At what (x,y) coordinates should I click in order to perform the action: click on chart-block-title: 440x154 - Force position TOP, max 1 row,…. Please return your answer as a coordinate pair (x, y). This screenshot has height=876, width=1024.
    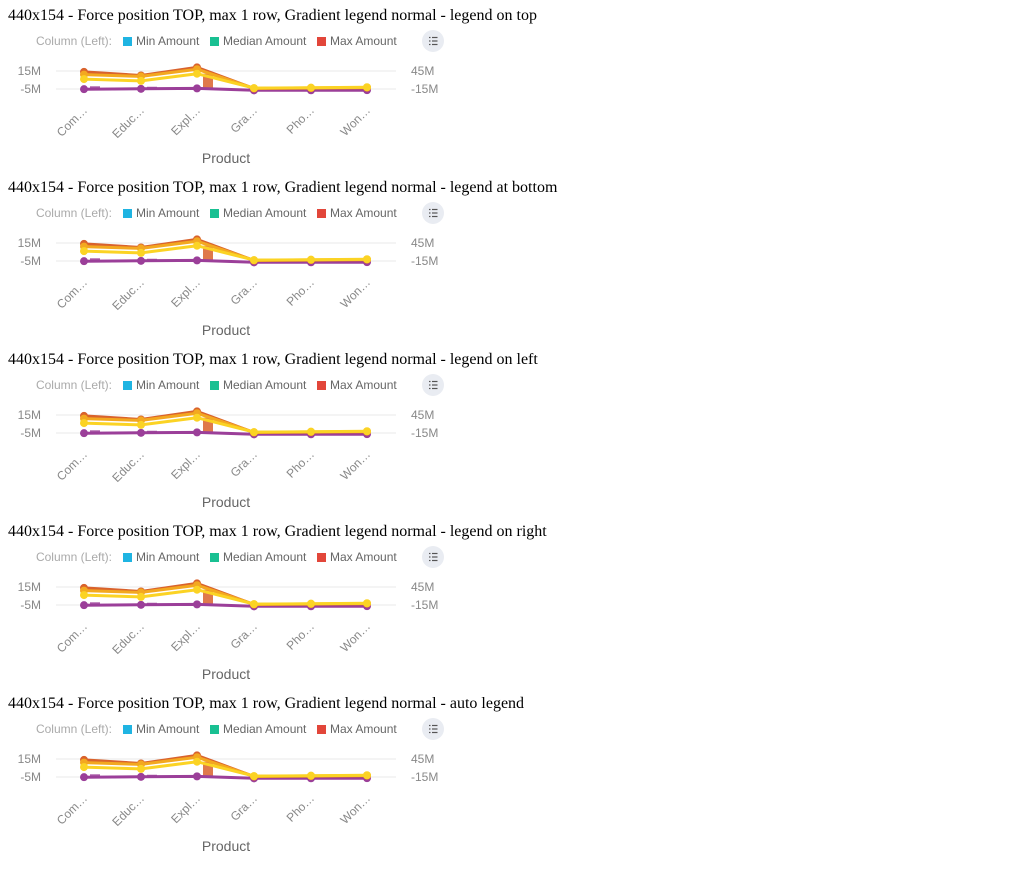
    Looking at the image, I should click on (266, 703).